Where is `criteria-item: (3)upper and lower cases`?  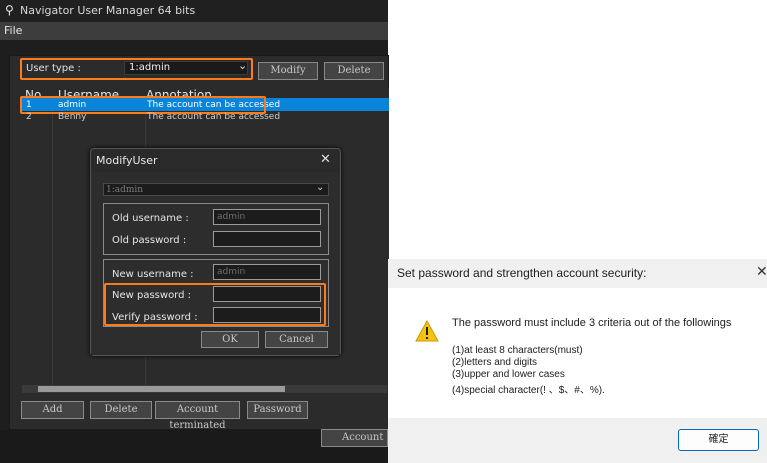 criteria-item: (3)upper and lower cases is located at coordinates (508, 374).